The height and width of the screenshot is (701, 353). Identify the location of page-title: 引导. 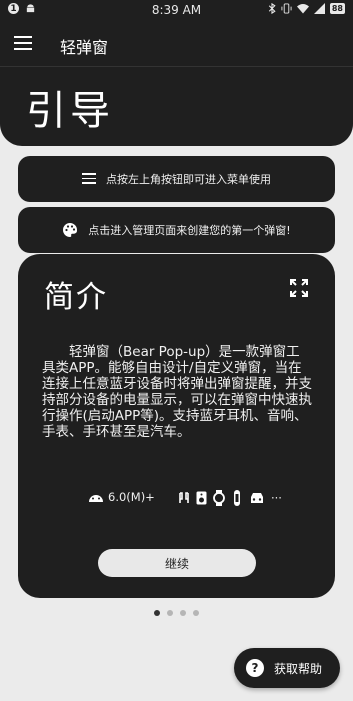
(70, 111).